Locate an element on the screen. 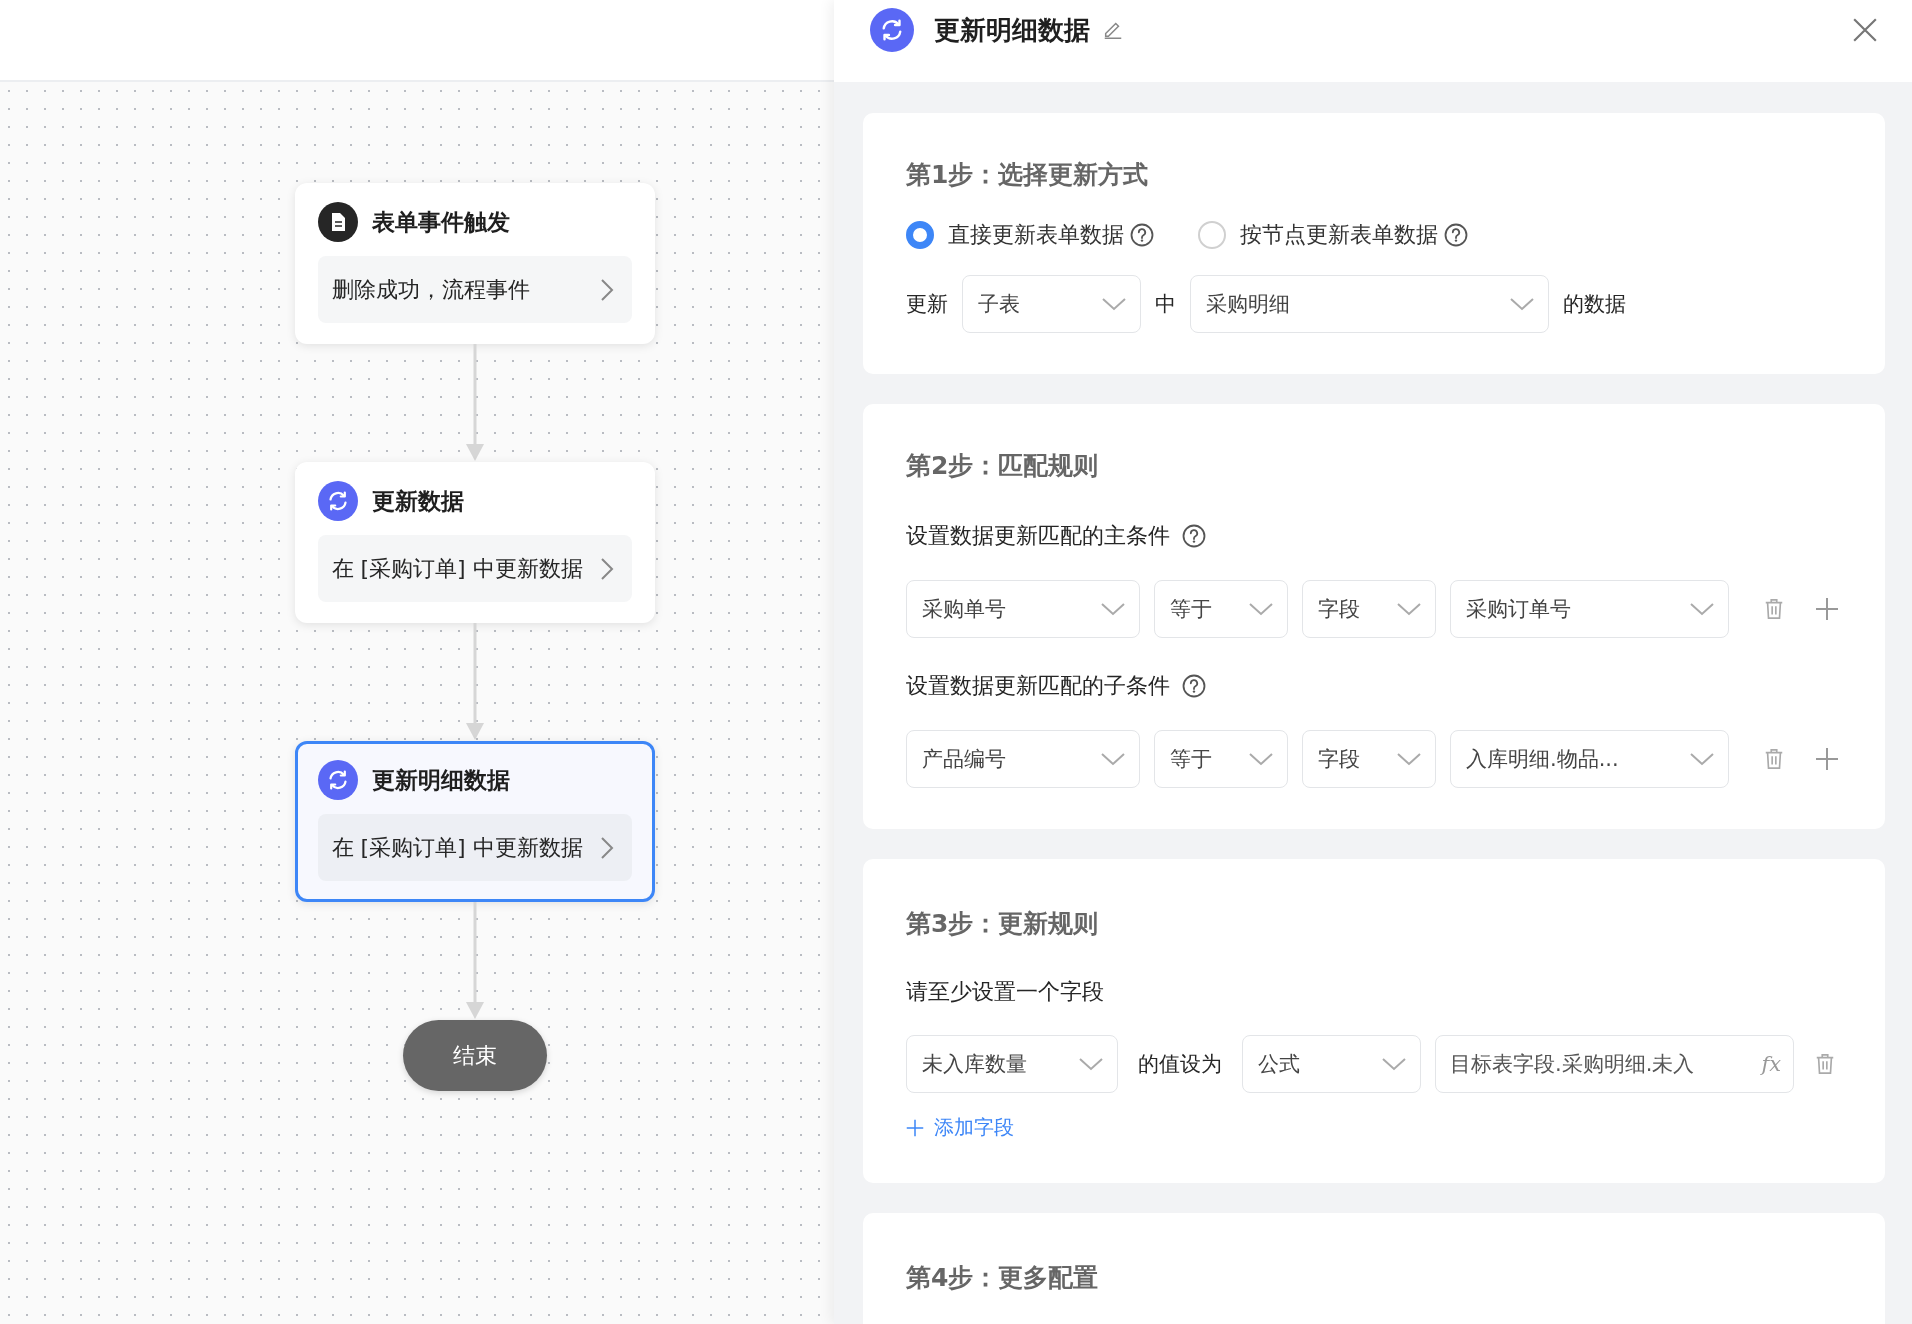 The height and width of the screenshot is (1324, 1912). dropdown: 子表 is located at coordinates (1051, 304).